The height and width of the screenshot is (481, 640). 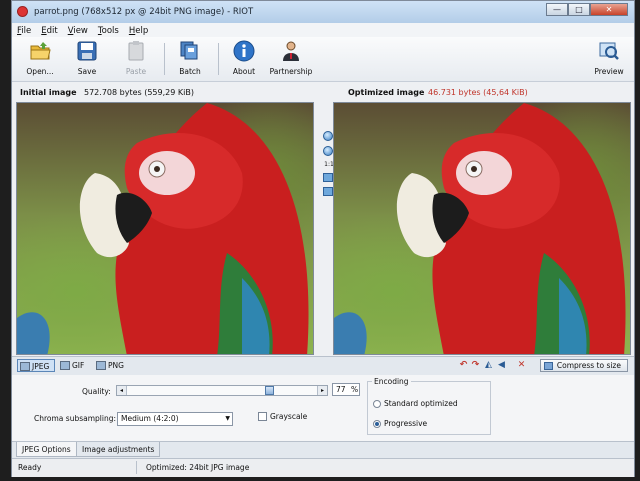 What do you see at coordinates (463, 365) in the screenshot?
I see `undo-icon: ↶` at bounding box center [463, 365].